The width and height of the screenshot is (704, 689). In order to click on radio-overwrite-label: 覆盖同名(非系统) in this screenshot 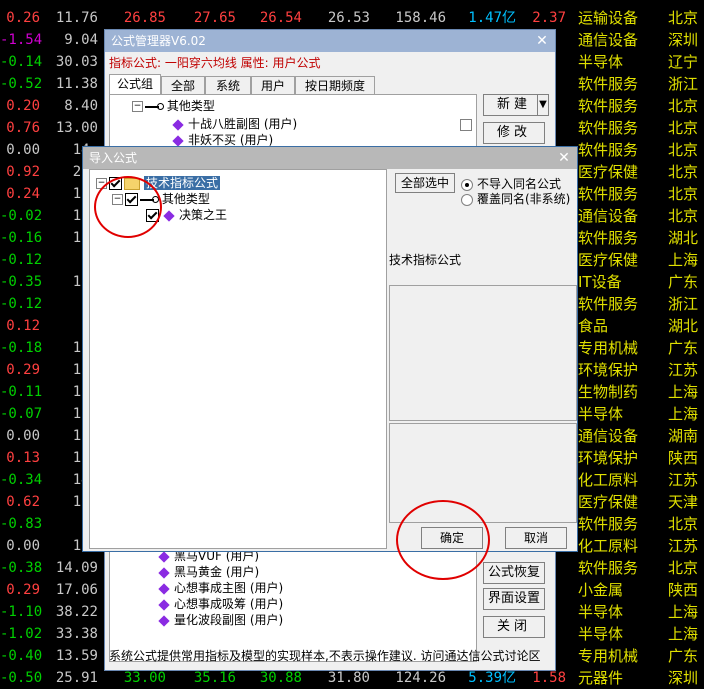, I will do `click(524, 199)`.